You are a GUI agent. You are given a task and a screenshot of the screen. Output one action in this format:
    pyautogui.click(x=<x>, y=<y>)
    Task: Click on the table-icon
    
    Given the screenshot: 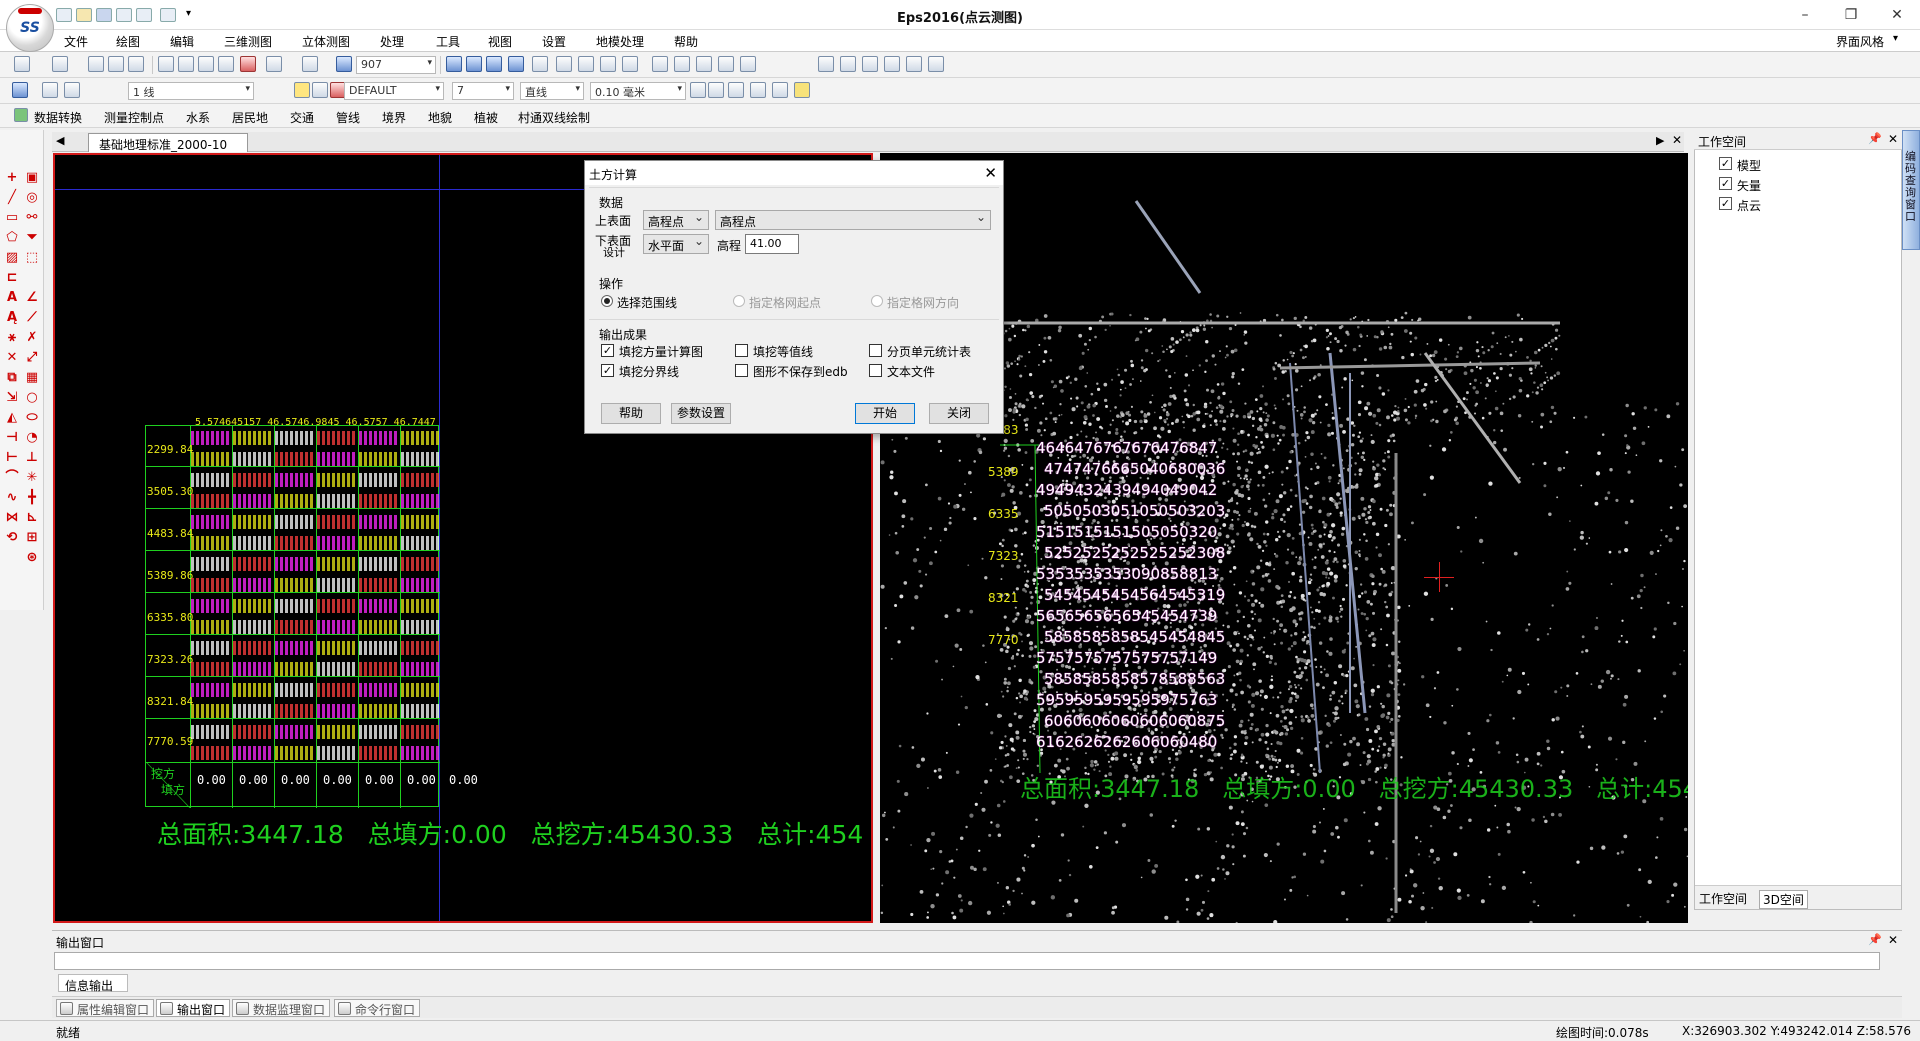 What is the action you would take?
    pyautogui.click(x=516, y=64)
    